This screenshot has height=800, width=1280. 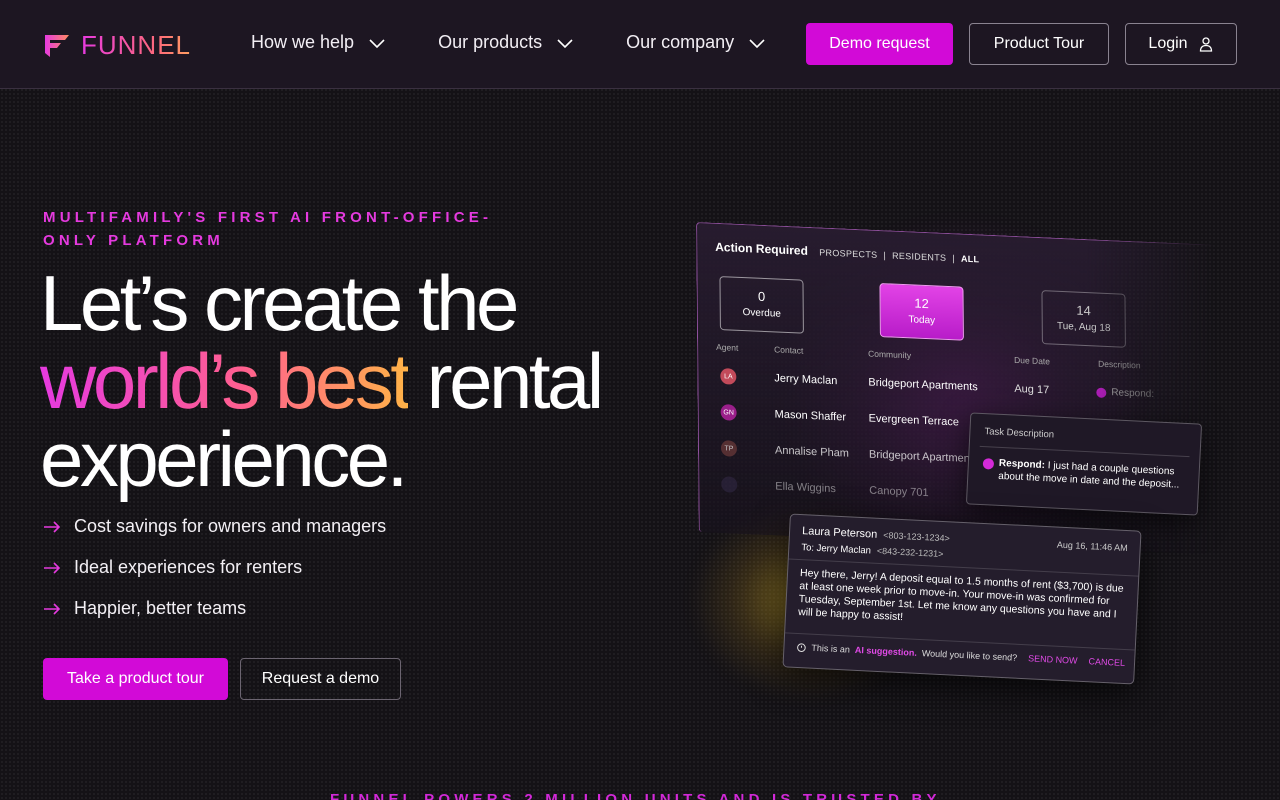 What do you see at coordinates (836, 549) in the screenshot?
I see `recipient-name: To: Jerry Maclan` at bounding box center [836, 549].